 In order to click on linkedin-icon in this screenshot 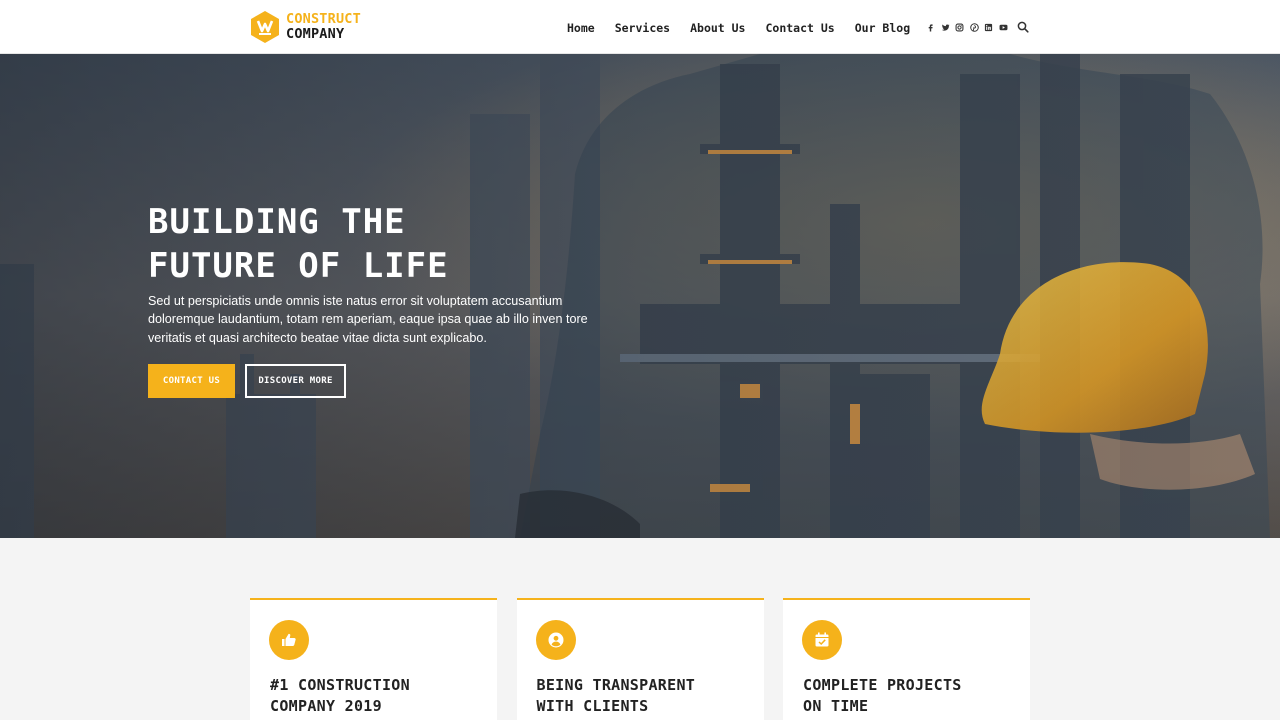, I will do `click(988, 28)`.